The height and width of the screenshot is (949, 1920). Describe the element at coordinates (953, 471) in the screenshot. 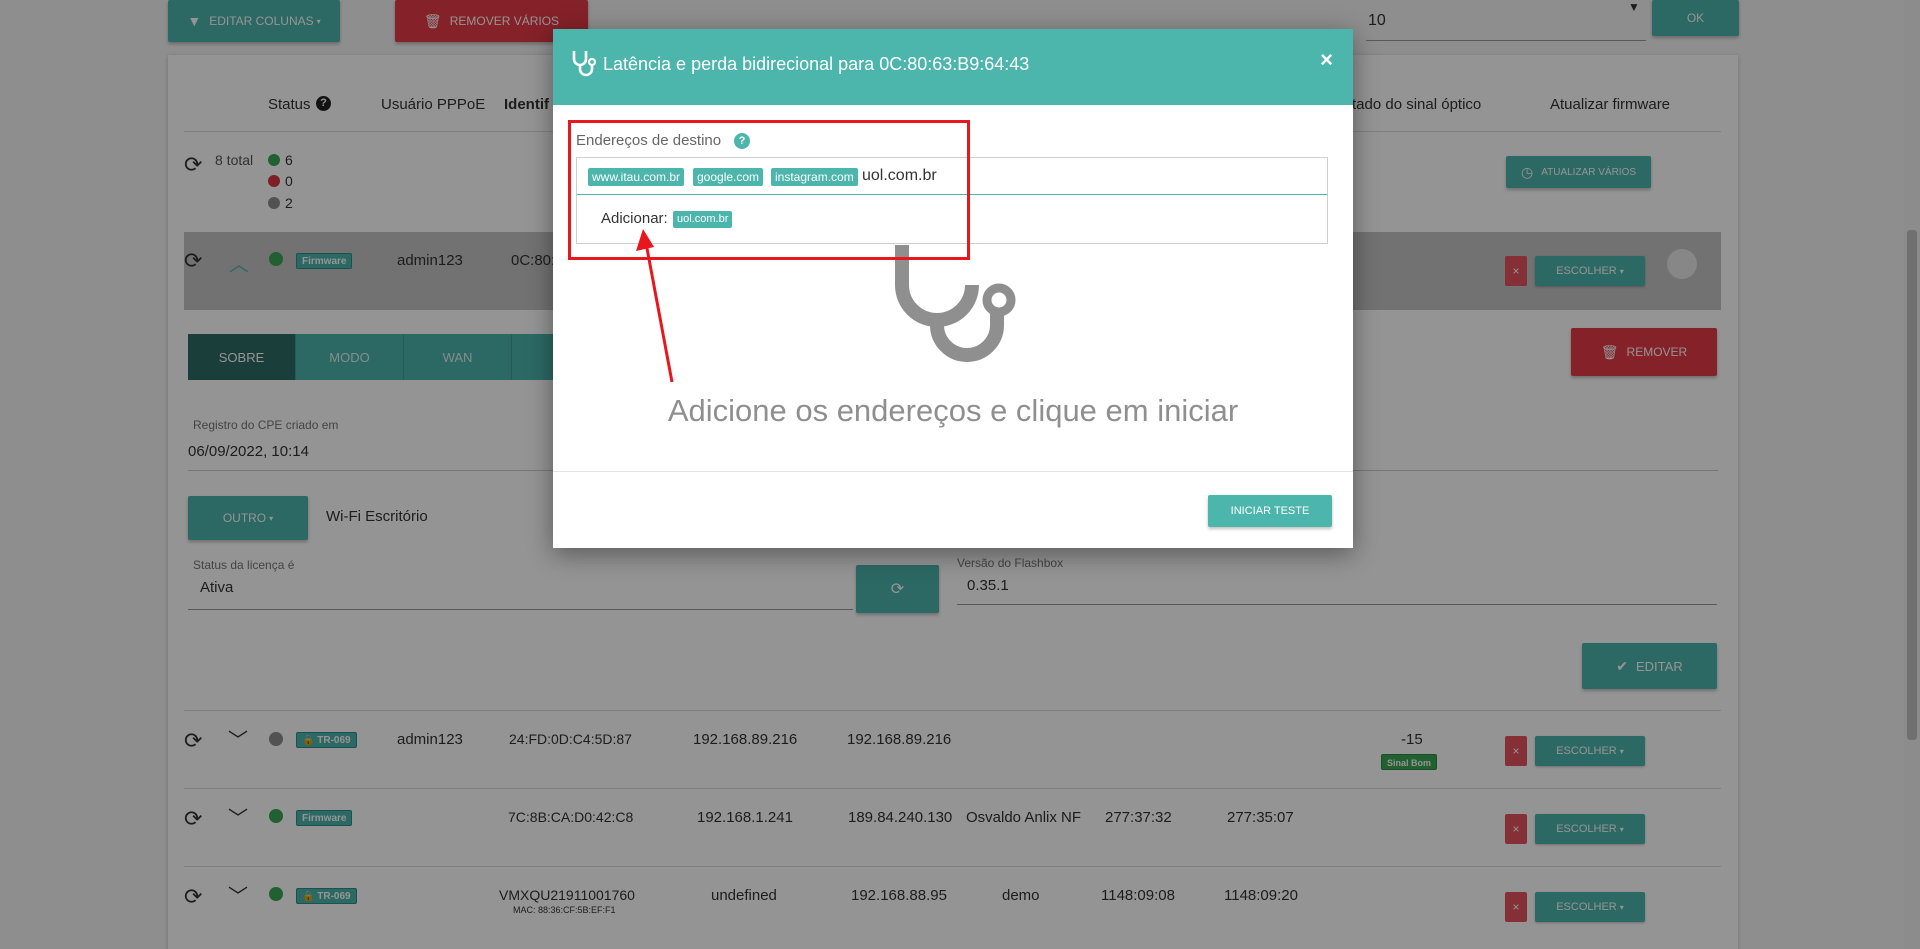

I see `modal-footer-divider` at that location.